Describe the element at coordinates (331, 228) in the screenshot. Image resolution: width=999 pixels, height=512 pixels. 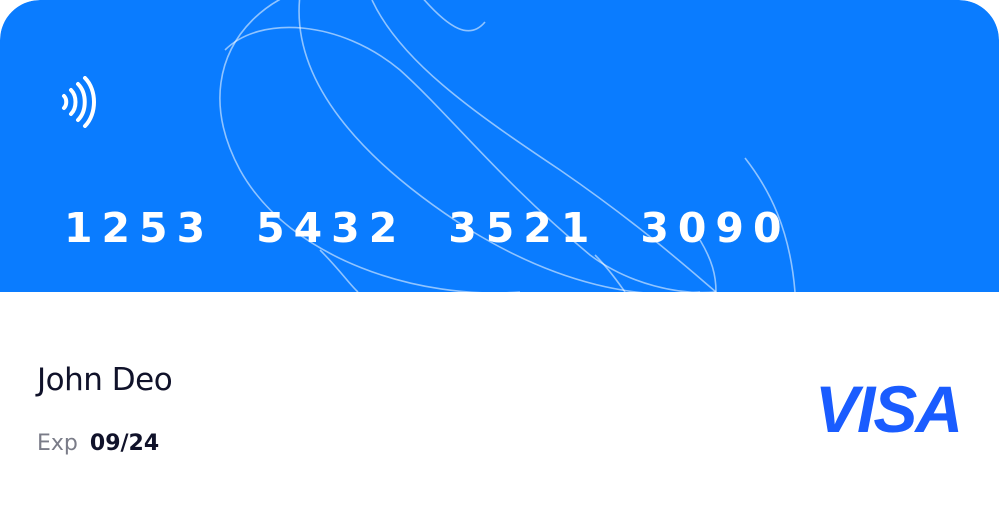
I see `card-number-group-2: 5432` at that location.